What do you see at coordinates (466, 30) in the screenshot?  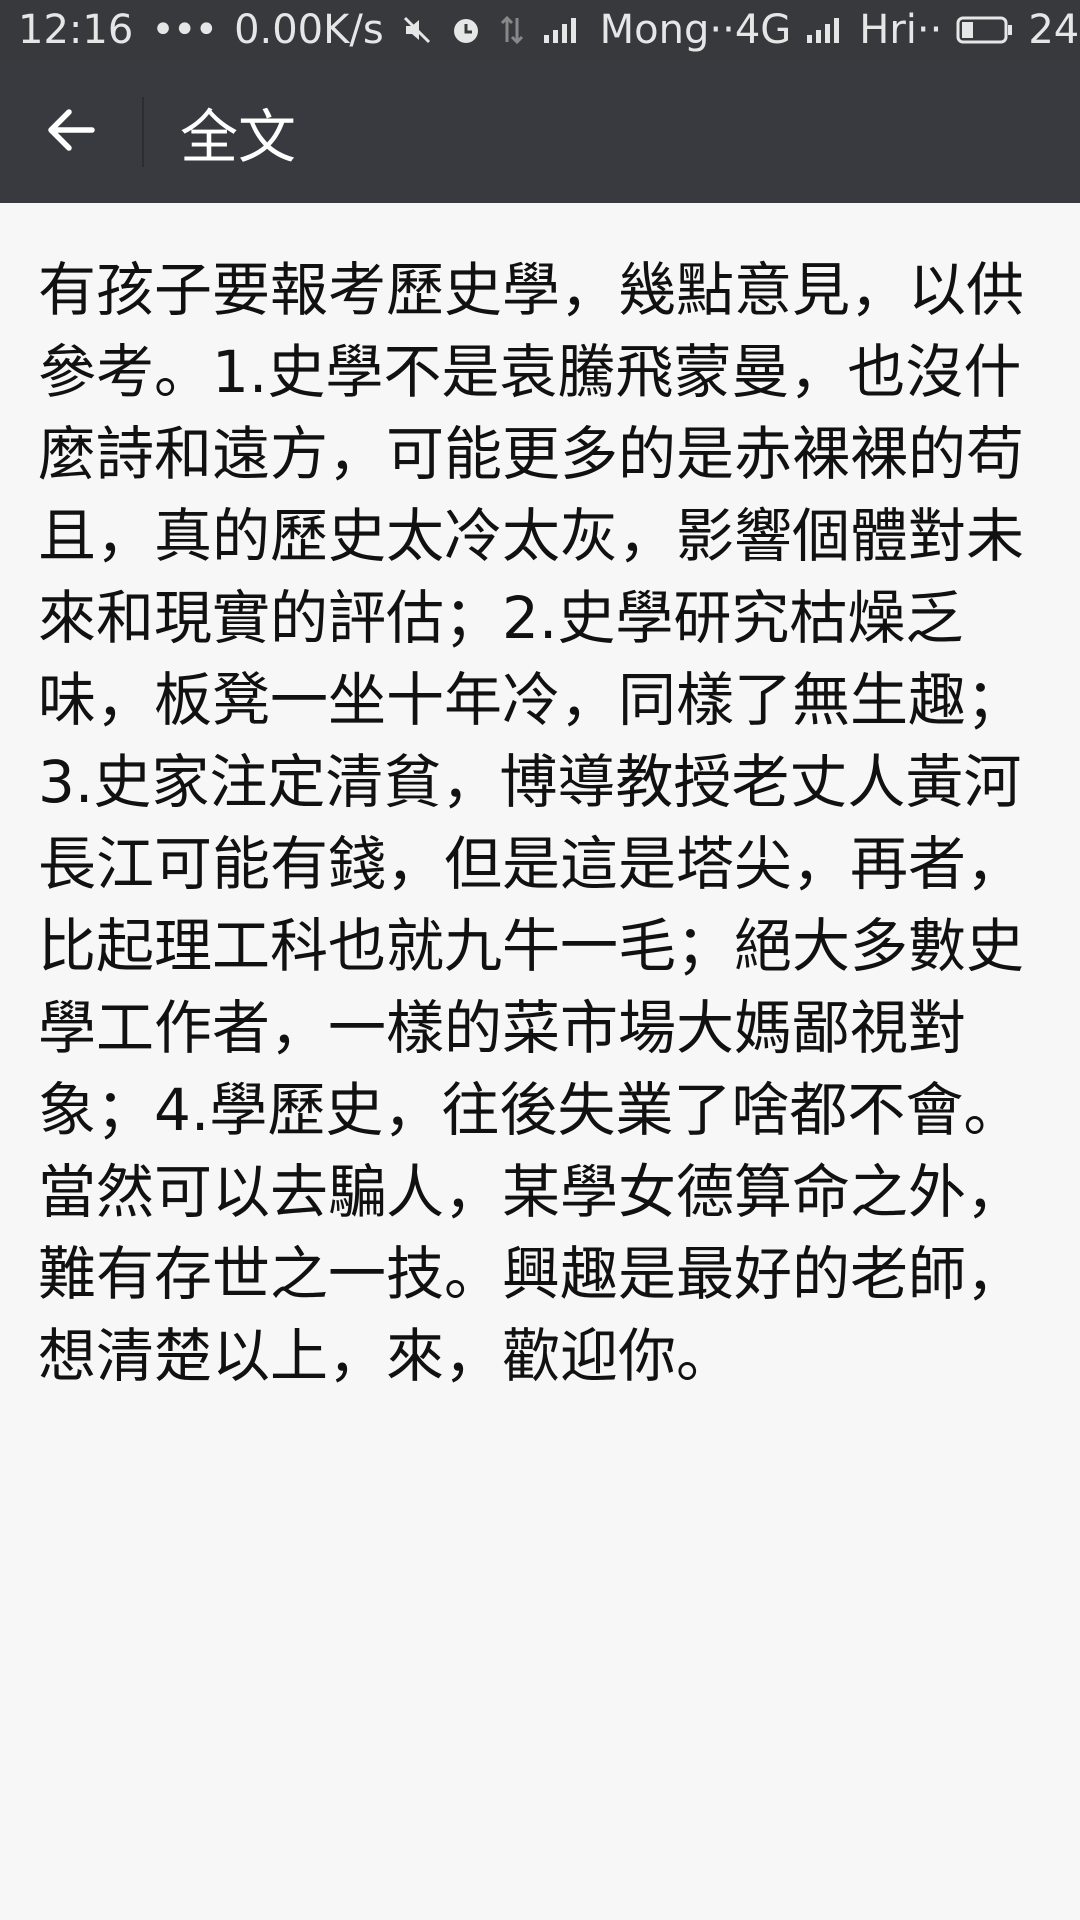 I see `alarm-icon` at bounding box center [466, 30].